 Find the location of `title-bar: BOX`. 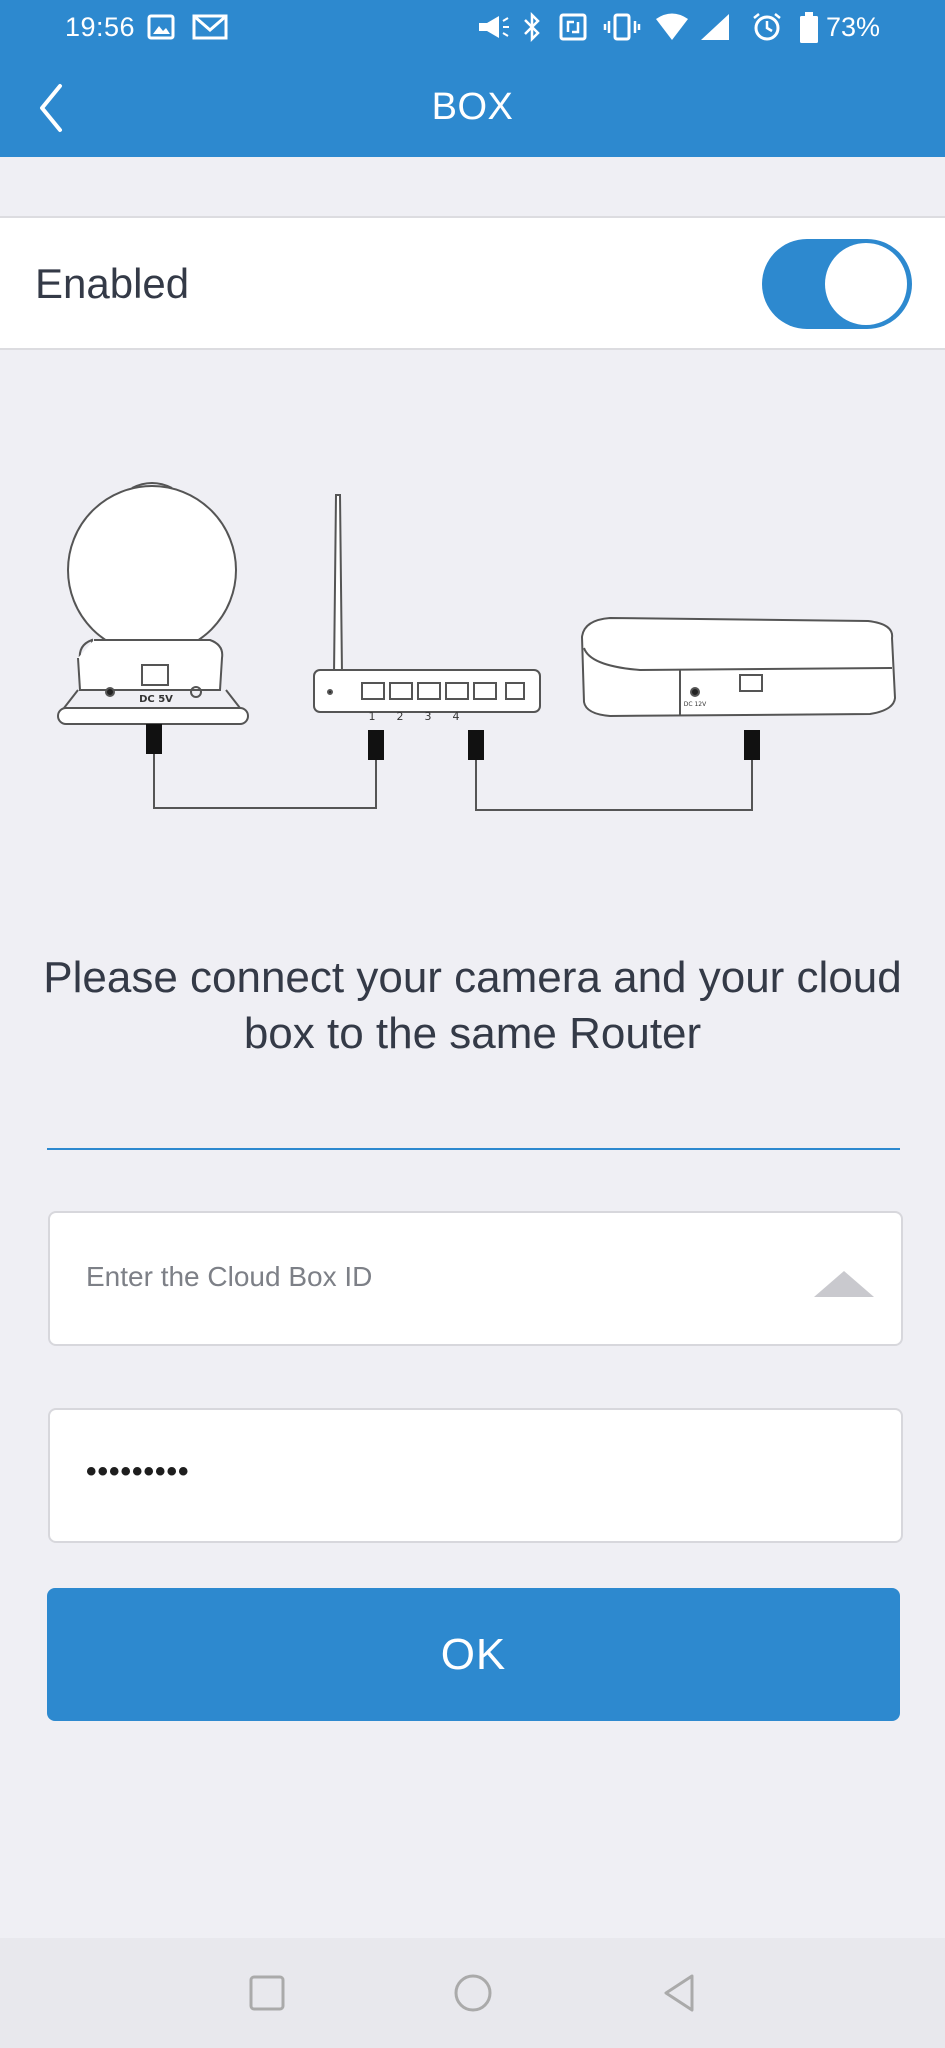

title-bar: BOX is located at coordinates (472, 107).